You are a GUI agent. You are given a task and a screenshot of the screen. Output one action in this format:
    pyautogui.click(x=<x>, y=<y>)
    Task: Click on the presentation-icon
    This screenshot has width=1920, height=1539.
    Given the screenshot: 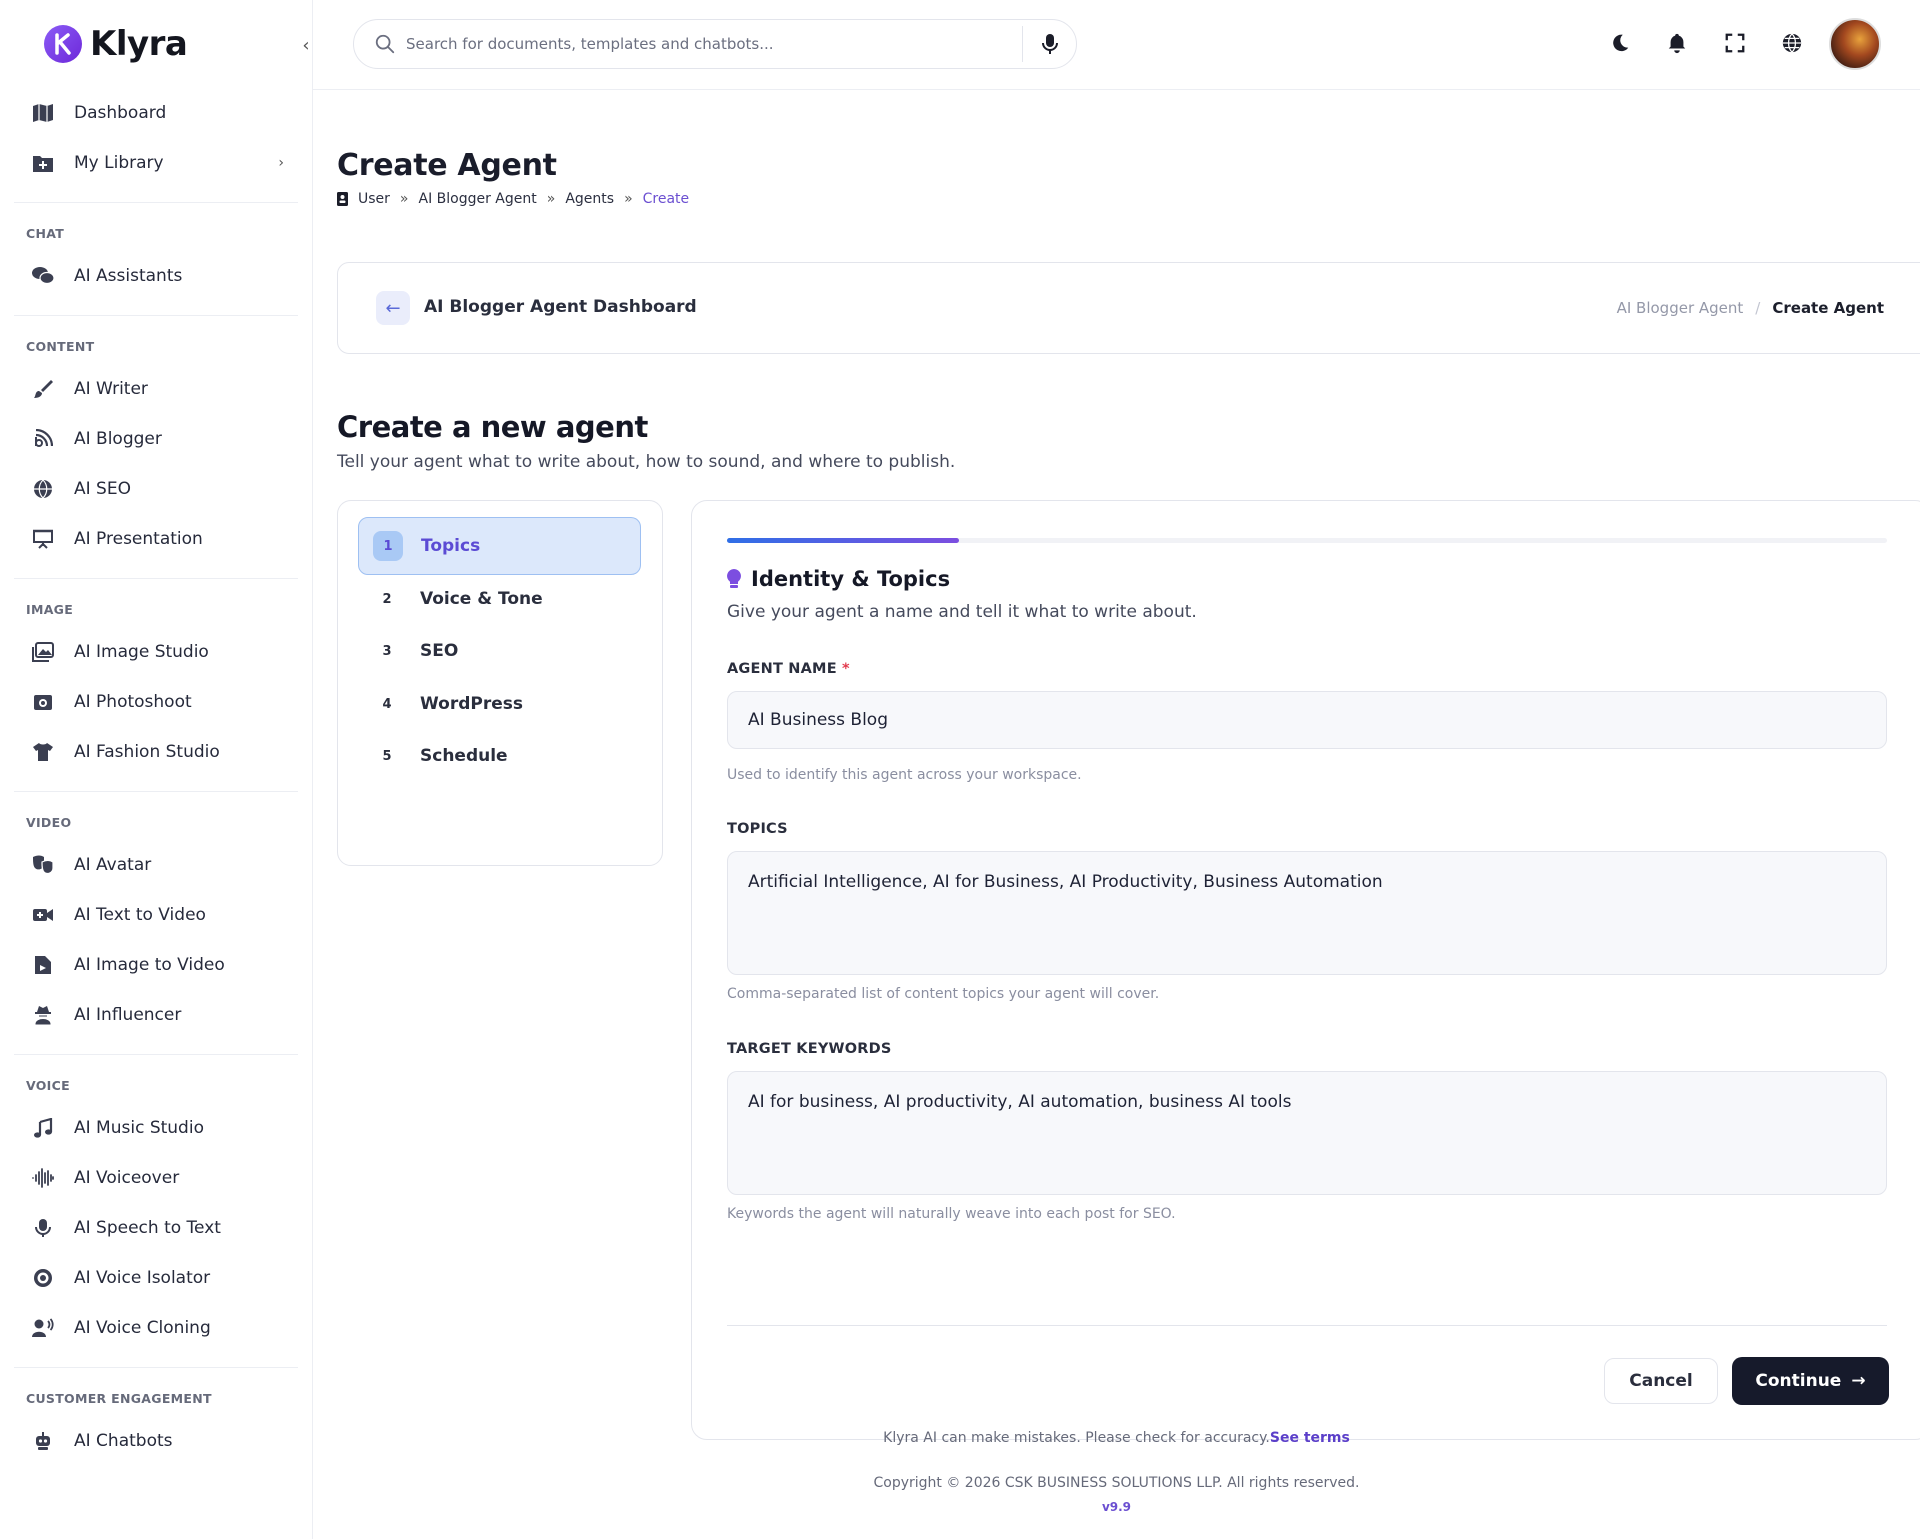 What is the action you would take?
    pyautogui.click(x=43, y=539)
    